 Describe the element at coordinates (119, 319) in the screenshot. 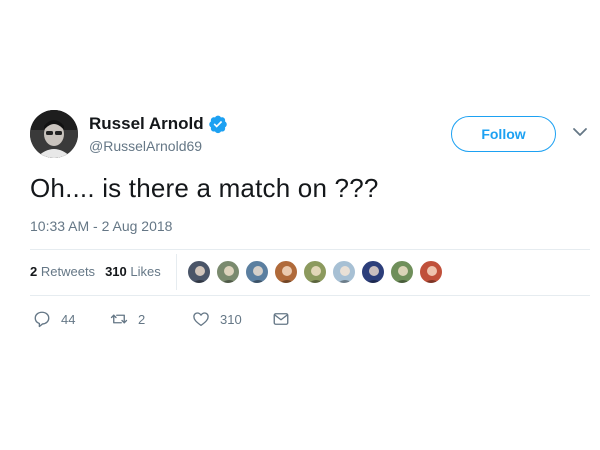

I see `retweet-icon` at that location.